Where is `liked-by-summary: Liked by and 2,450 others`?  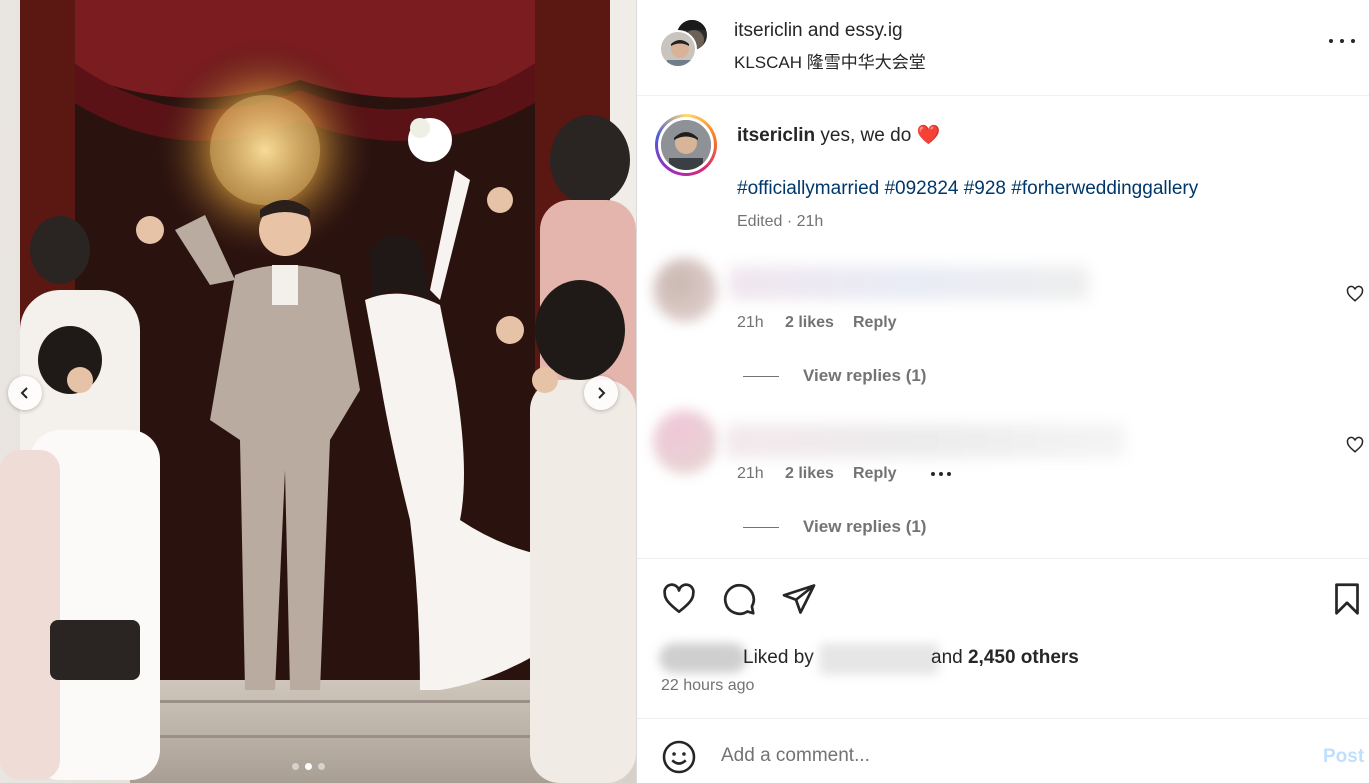 liked-by-summary: Liked by and 2,450 others is located at coordinates (959, 659).